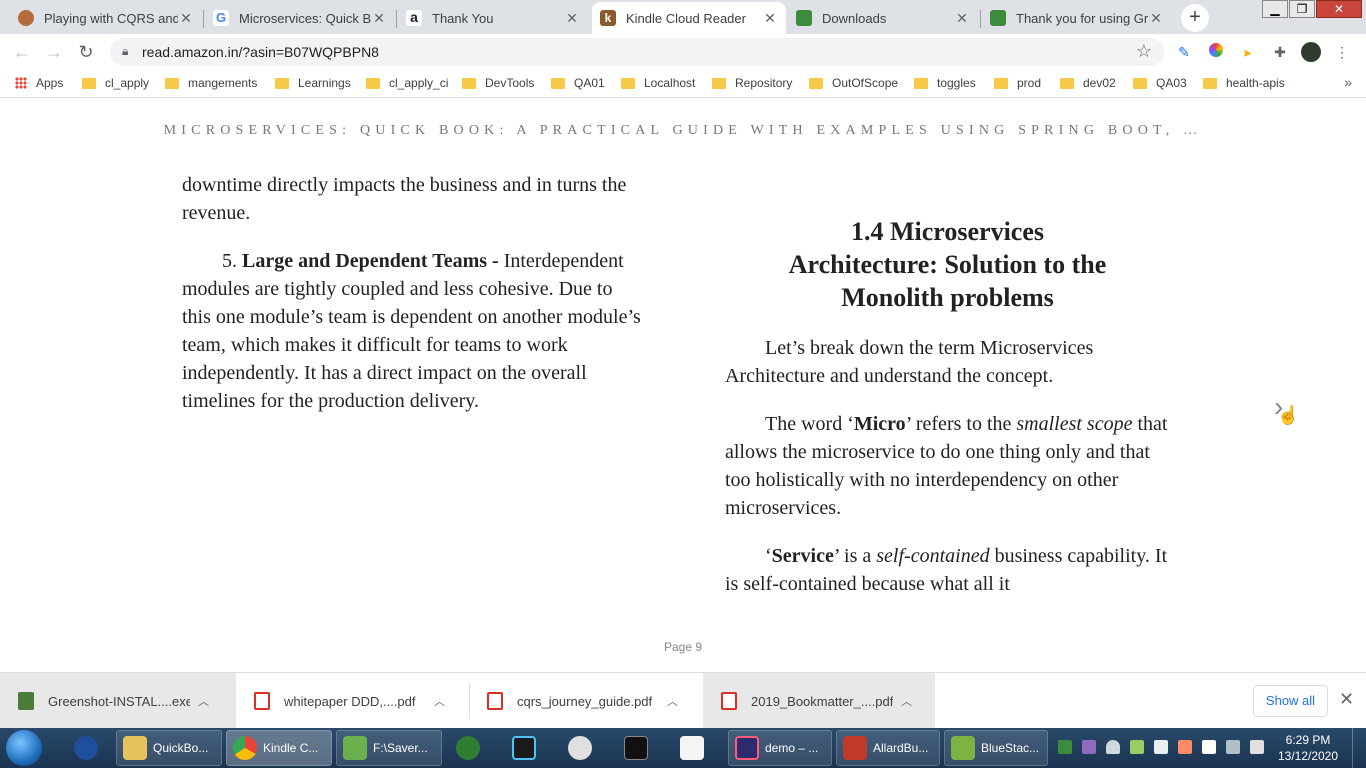  Describe the element at coordinates (1248, 52) in the screenshot. I see `play-extension-icon: ▸` at that location.